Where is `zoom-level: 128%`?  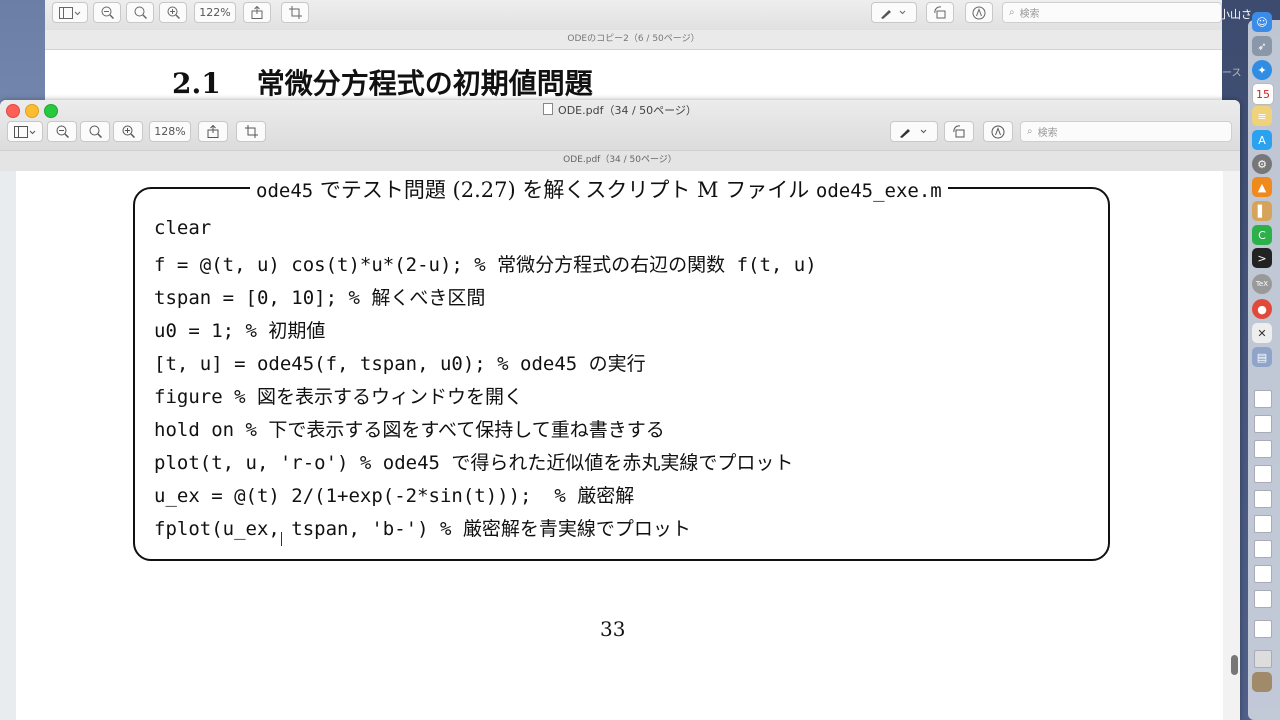 zoom-level: 128% is located at coordinates (170, 131).